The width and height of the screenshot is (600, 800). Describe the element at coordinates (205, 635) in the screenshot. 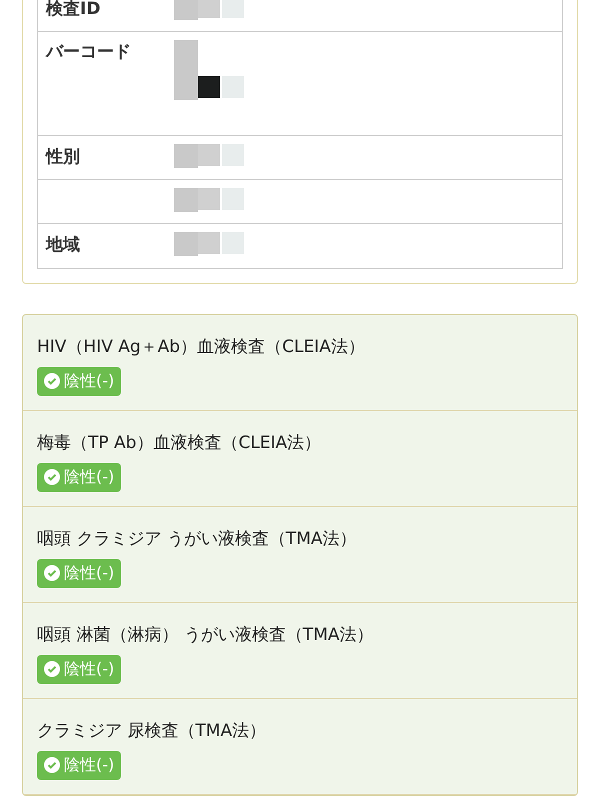

I see `test-name: 咽頭 淋菌（淋病） うがい液検査（TMA法）` at that location.